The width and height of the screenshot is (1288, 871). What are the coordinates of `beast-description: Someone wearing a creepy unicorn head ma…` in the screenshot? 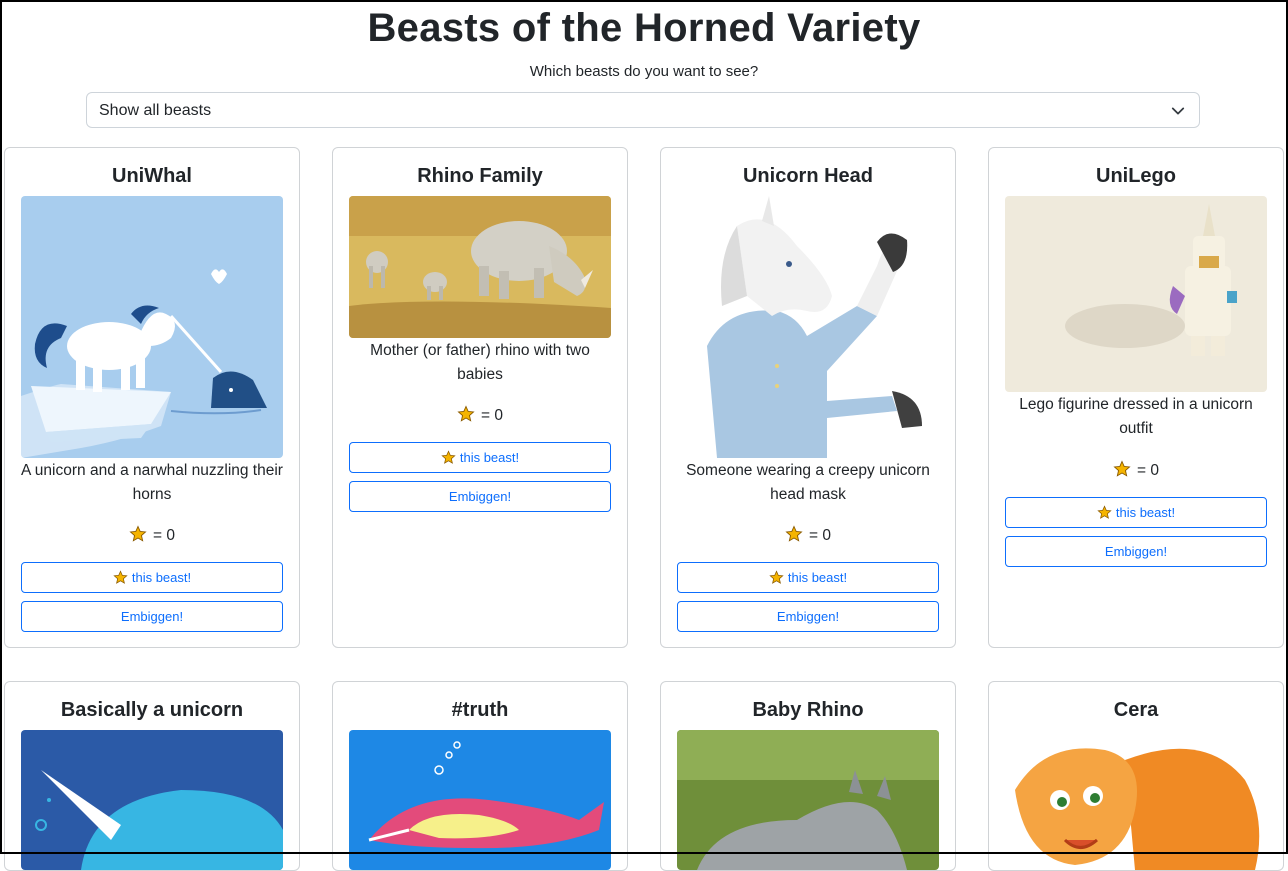 It's located at (808, 482).